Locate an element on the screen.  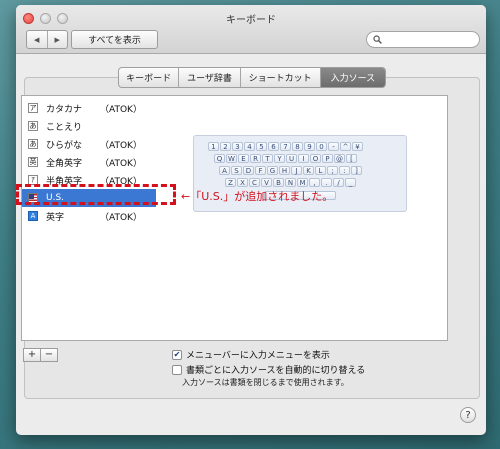
alphabet-icon: A is located at coordinates (33, 216).